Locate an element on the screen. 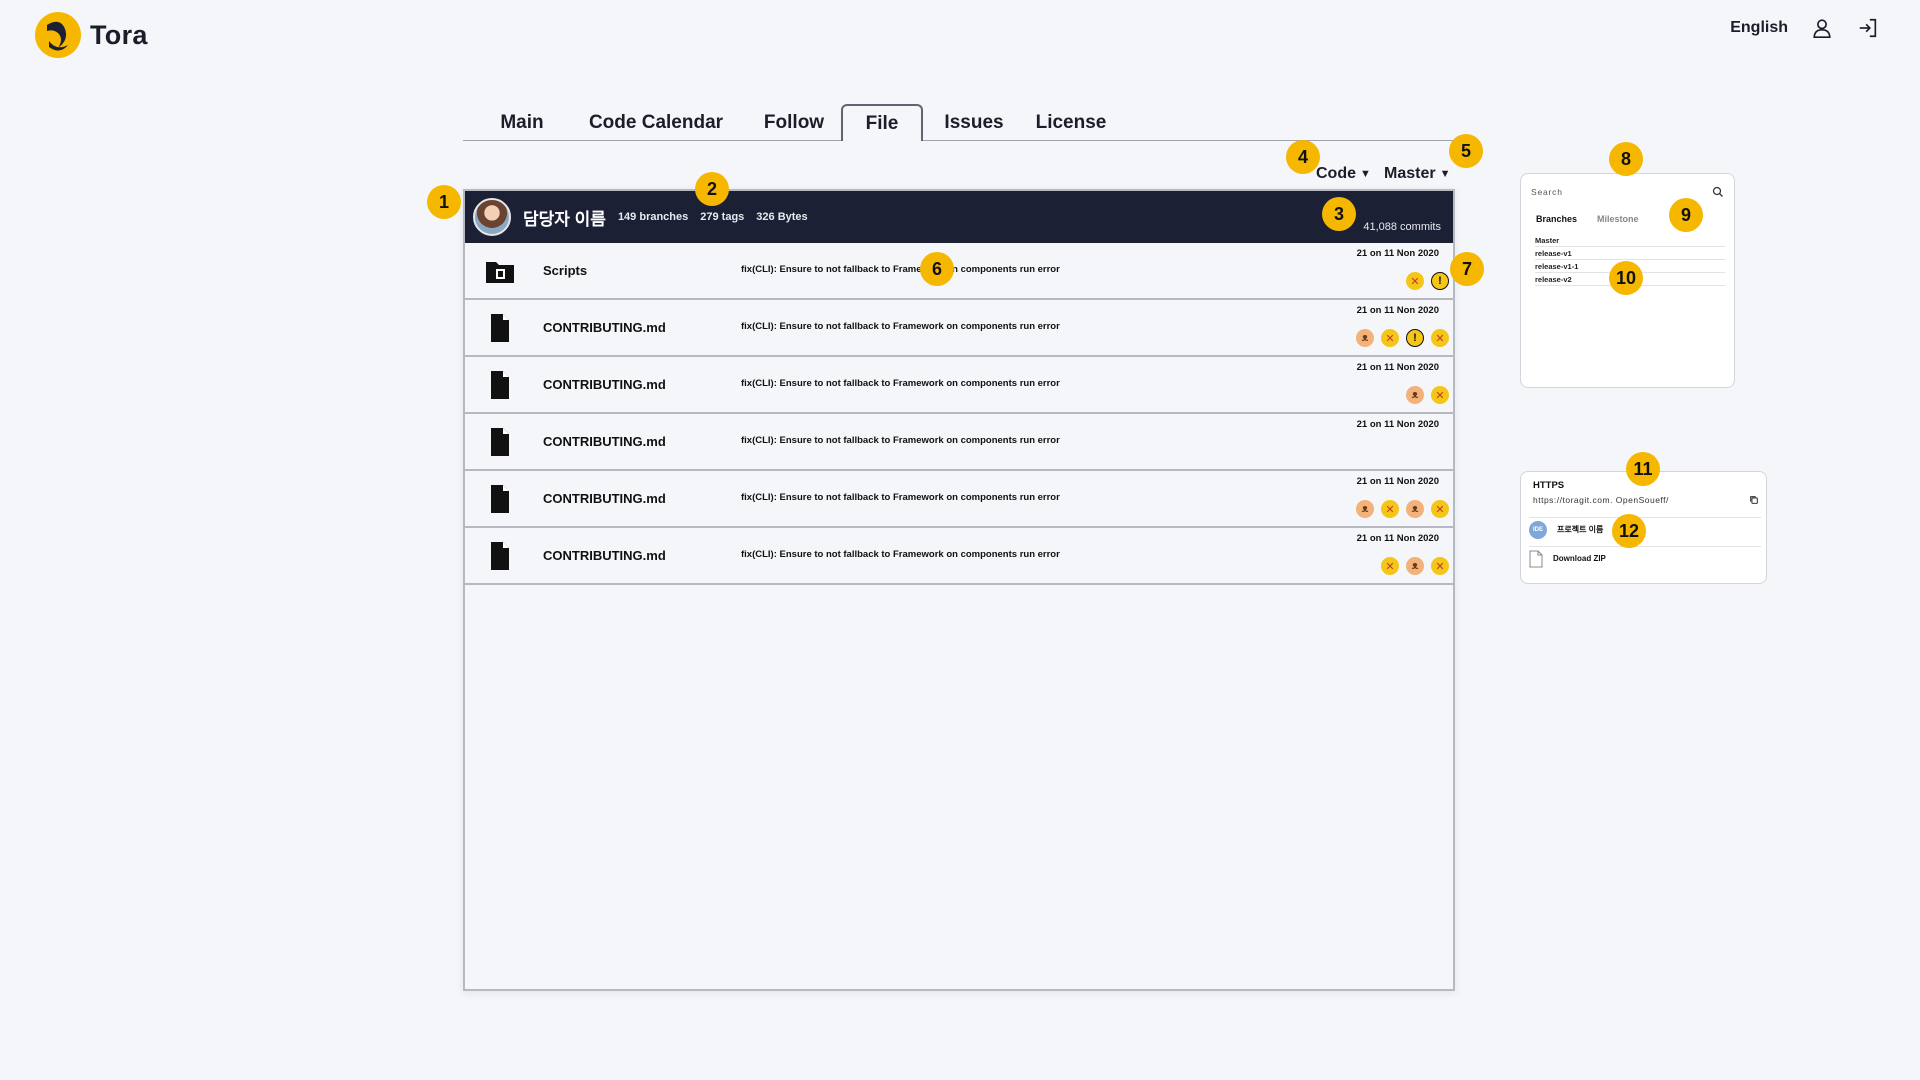  tag-count: 279 tags is located at coordinates (722, 217).